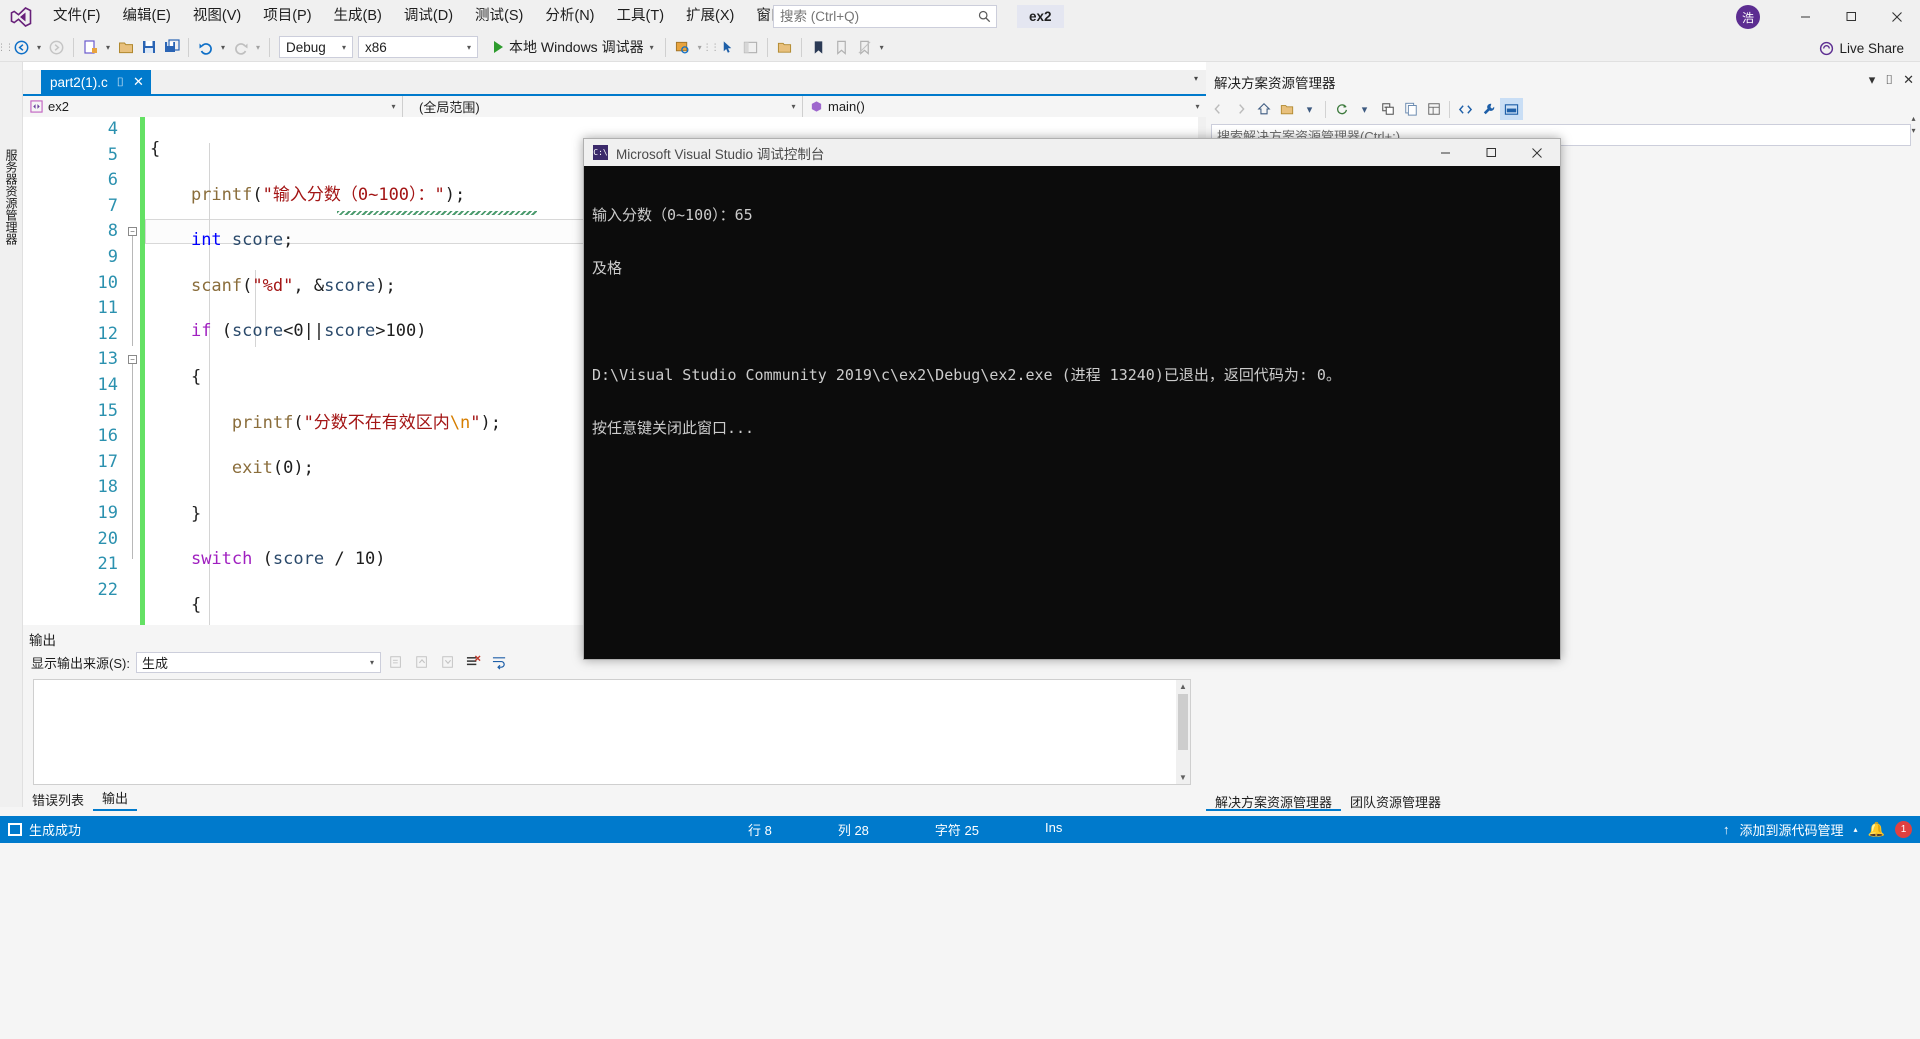 This screenshot has width=1920, height=1039. What do you see at coordinates (1465, 109) in the screenshot?
I see `code-view-icon` at bounding box center [1465, 109].